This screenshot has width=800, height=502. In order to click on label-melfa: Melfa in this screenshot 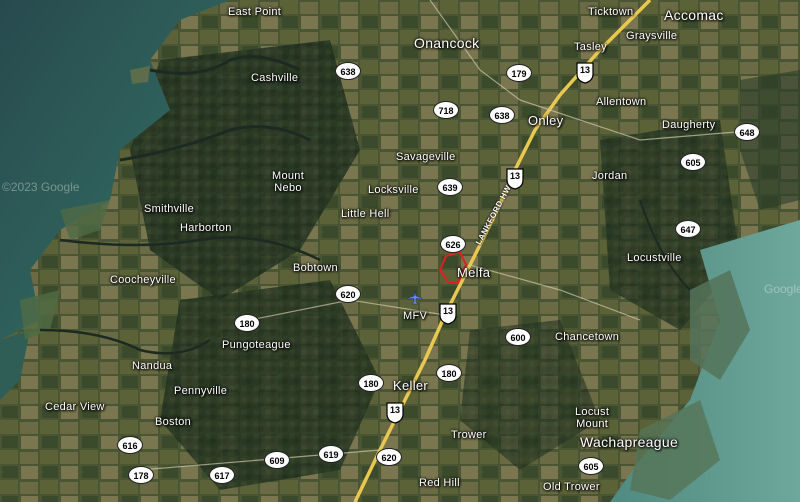, I will do `click(474, 272)`.